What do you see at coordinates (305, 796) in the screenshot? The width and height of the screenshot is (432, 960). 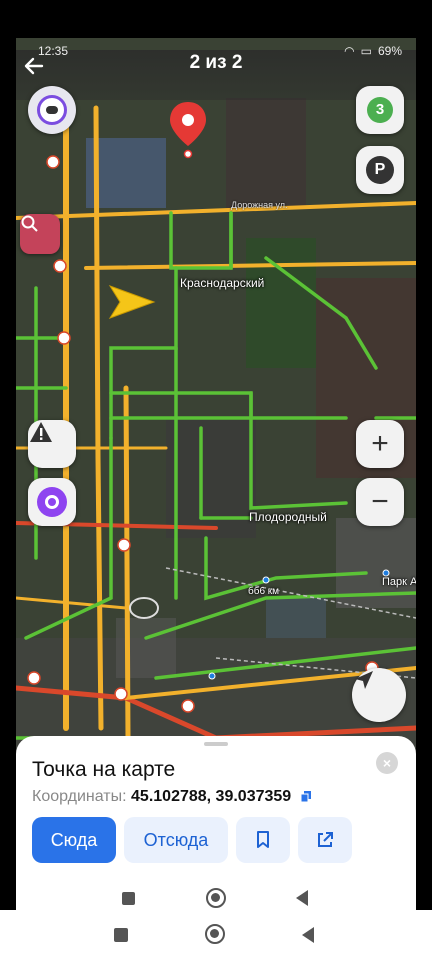 I see `copy-icon` at bounding box center [305, 796].